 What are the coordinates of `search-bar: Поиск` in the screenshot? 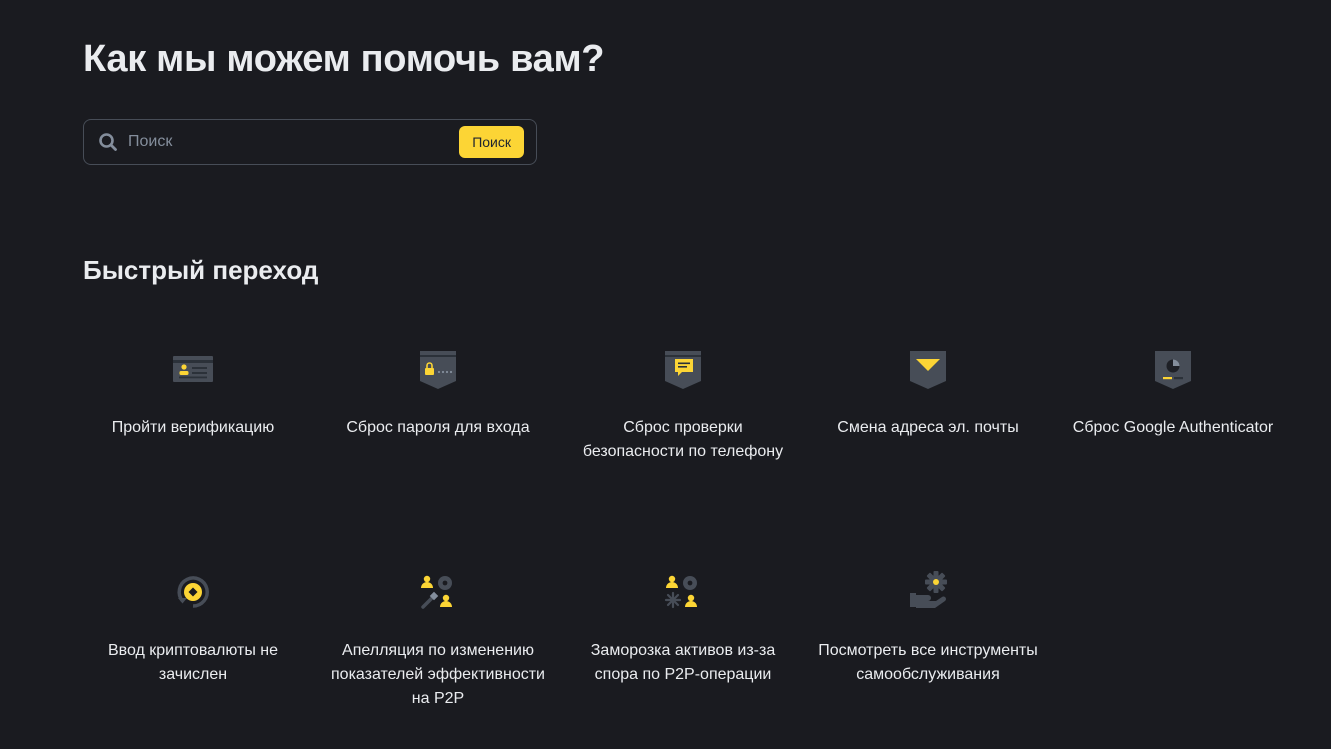 It's located at (310, 142).